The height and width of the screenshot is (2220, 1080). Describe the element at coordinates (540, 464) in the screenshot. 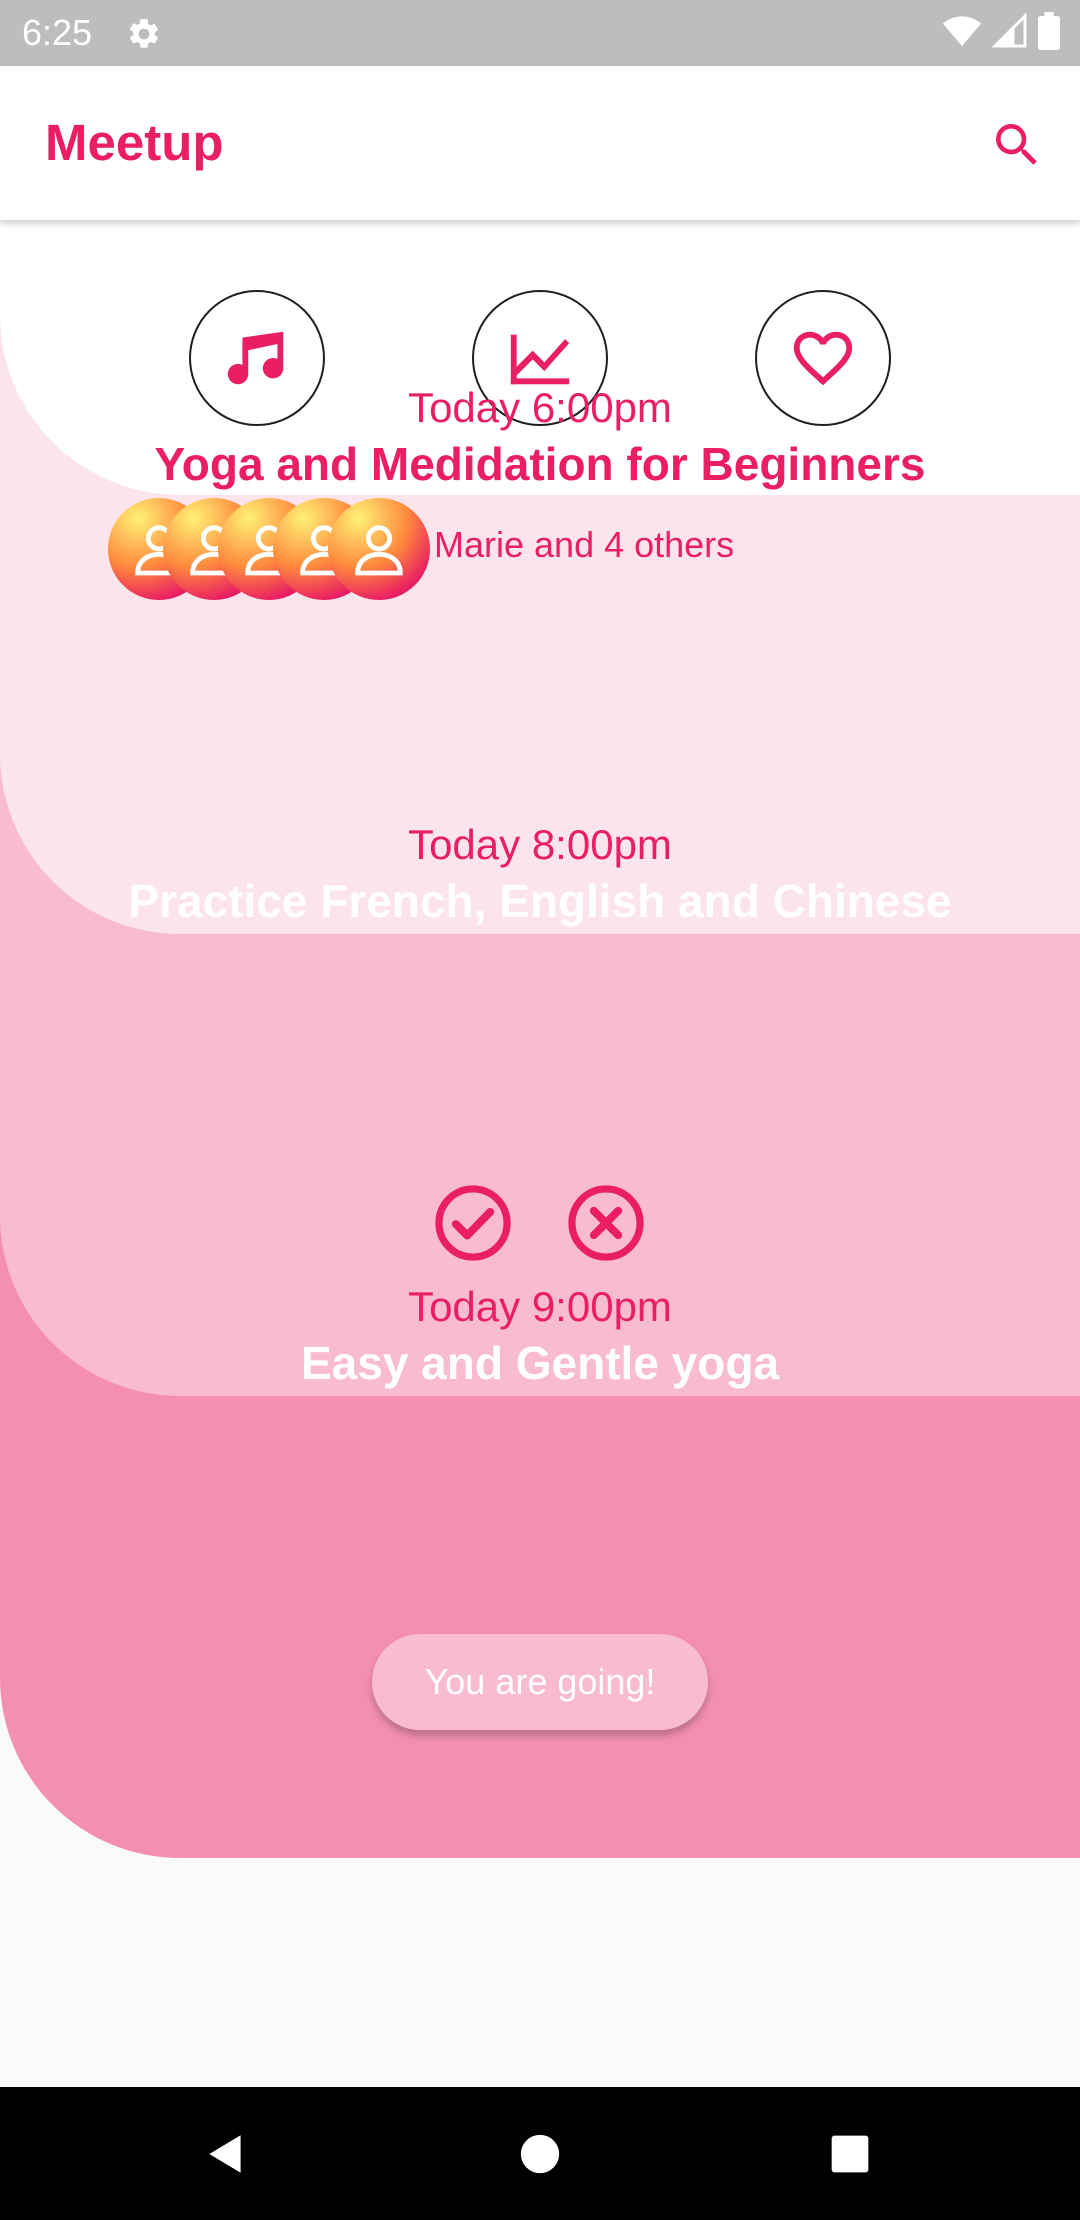

I see `event-1-title: Yoga and Medidation for Beginners` at that location.